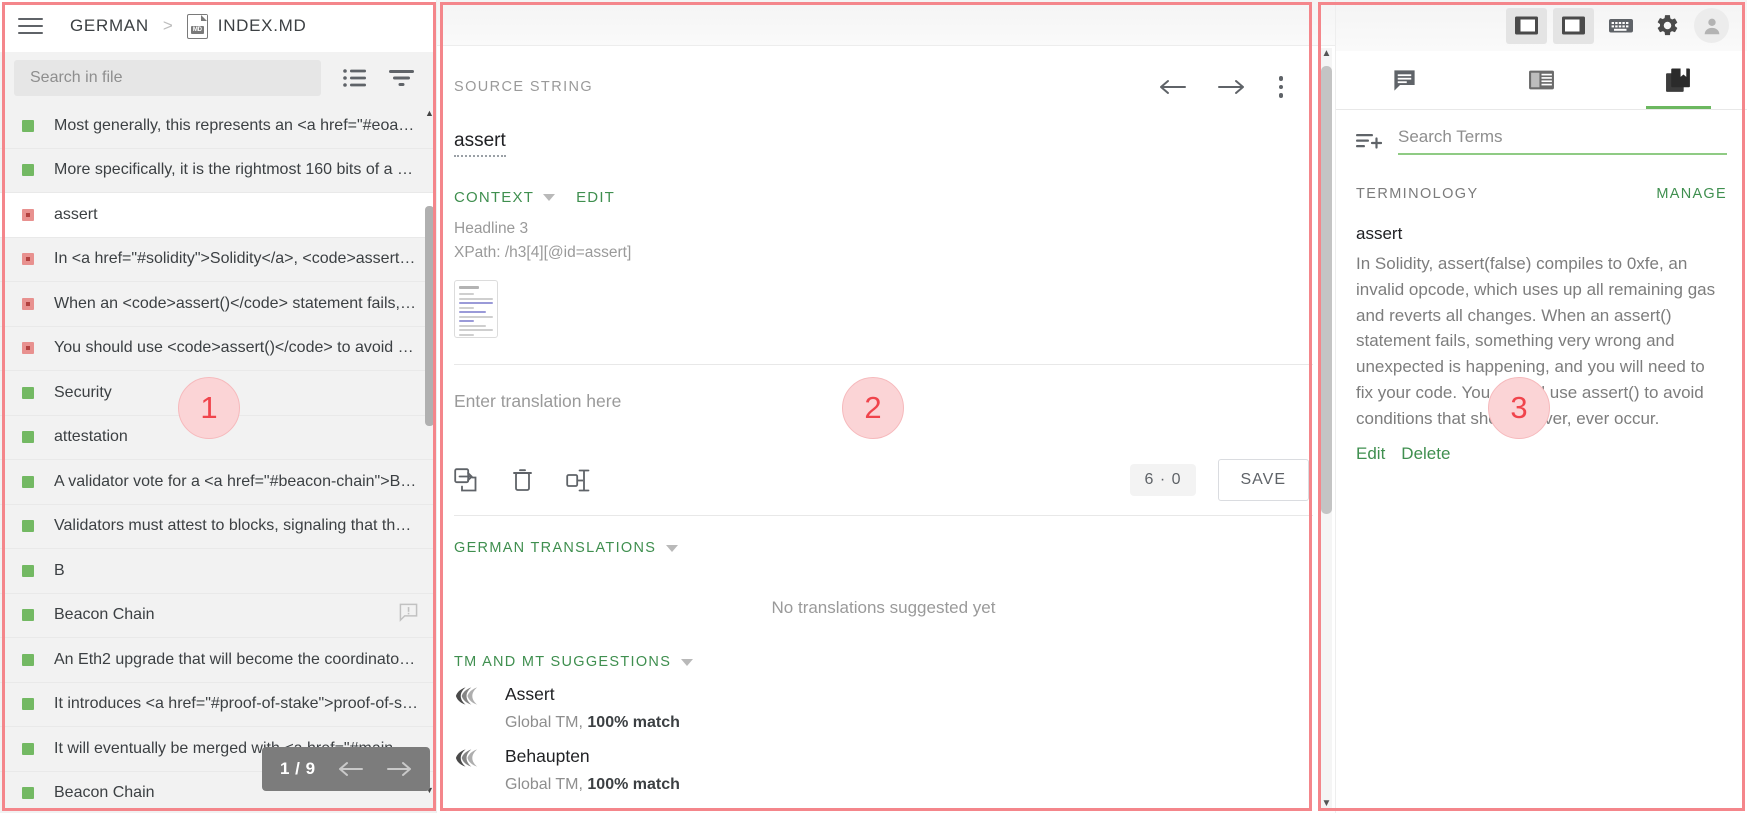 This screenshot has height=813, width=1747. I want to click on segment-comment-icon, so click(408, 615).